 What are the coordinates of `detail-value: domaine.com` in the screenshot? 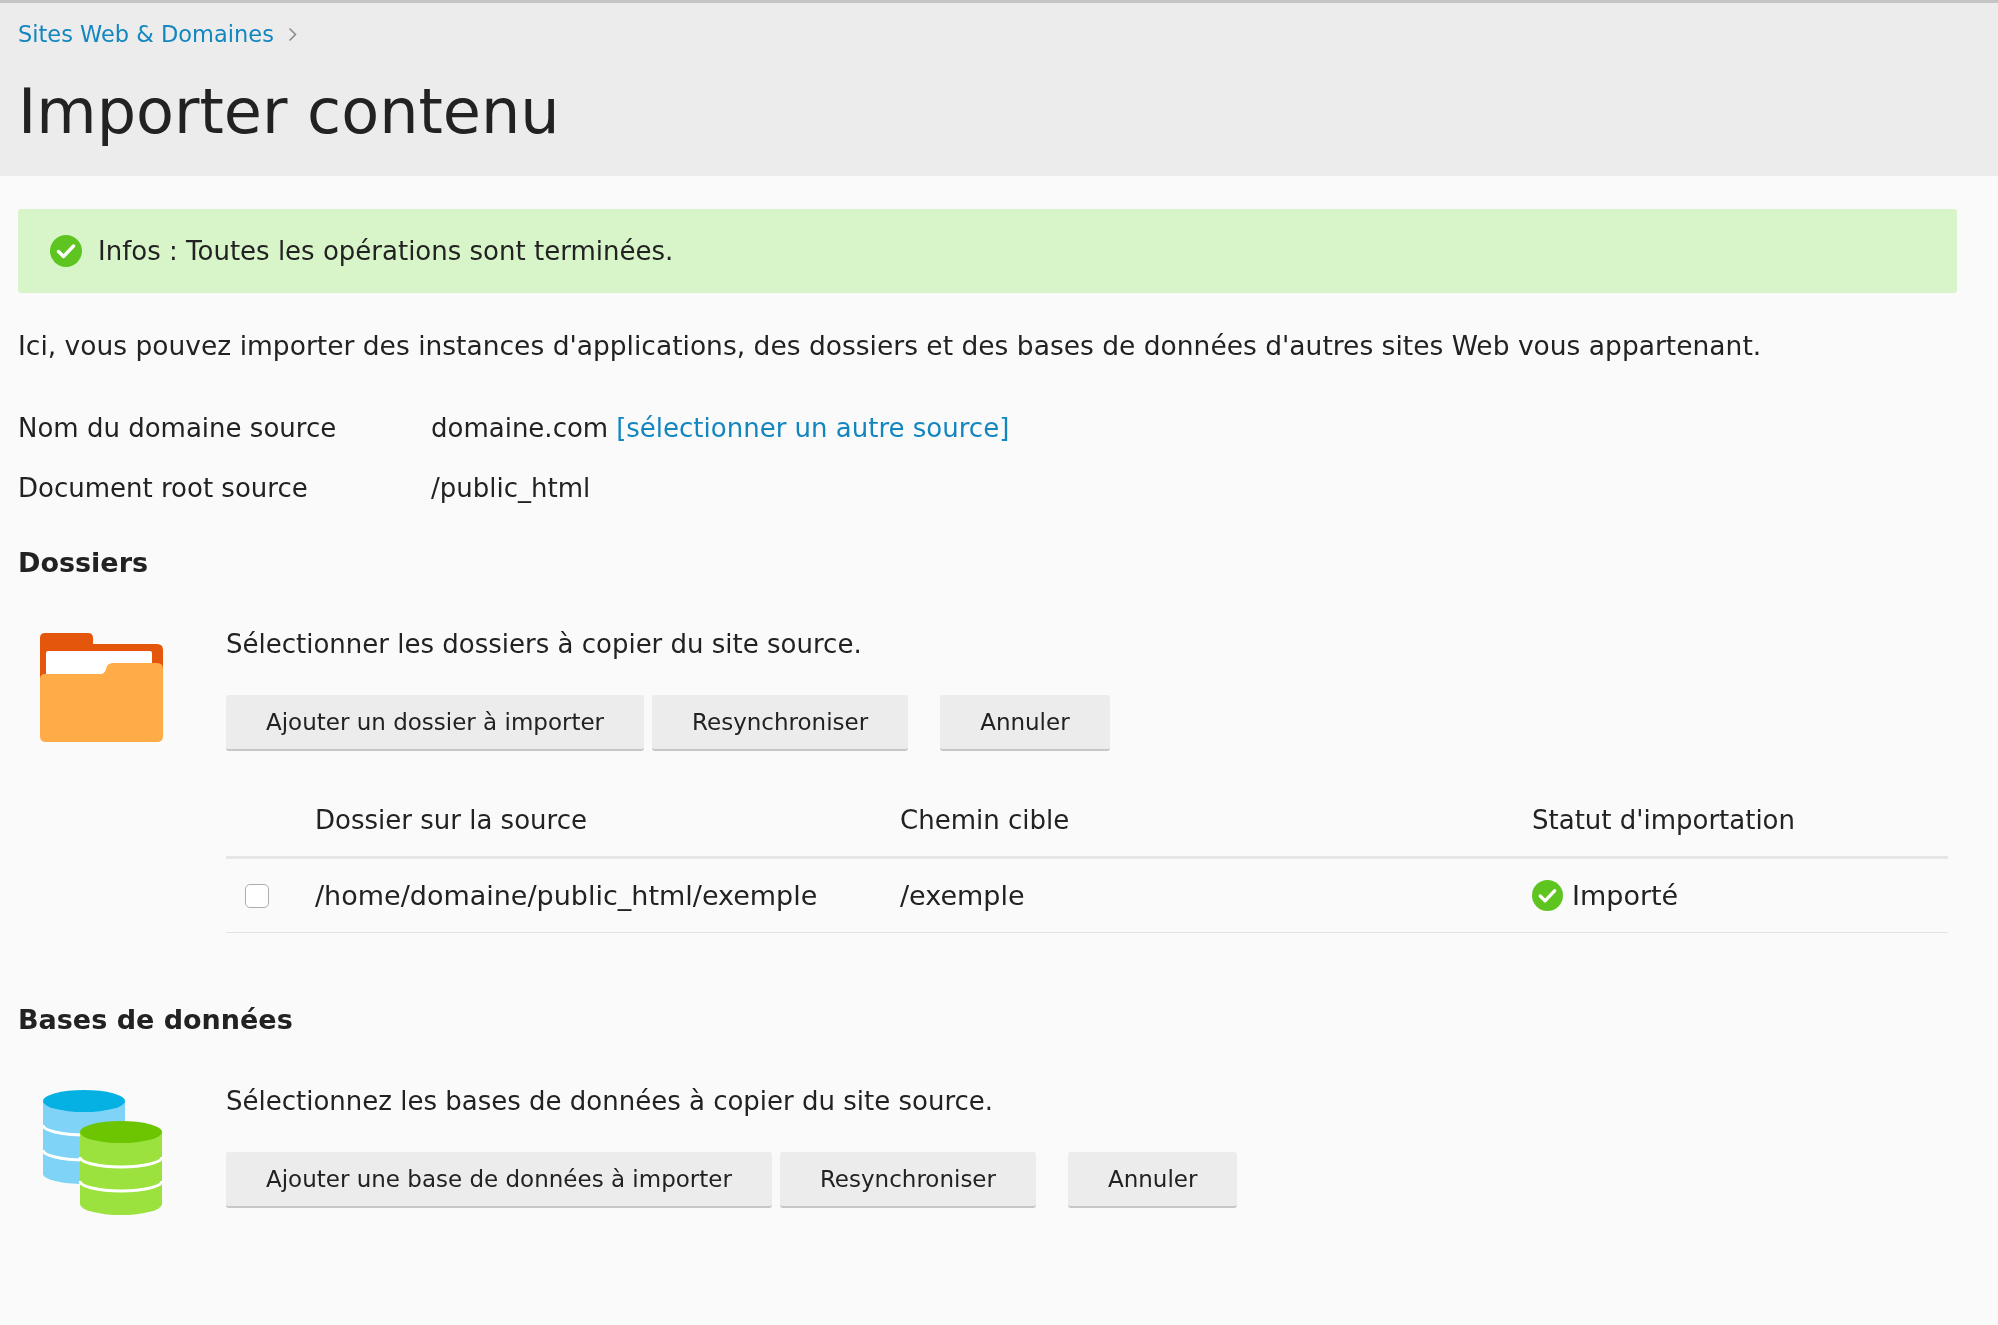 It's located at (520, 428).